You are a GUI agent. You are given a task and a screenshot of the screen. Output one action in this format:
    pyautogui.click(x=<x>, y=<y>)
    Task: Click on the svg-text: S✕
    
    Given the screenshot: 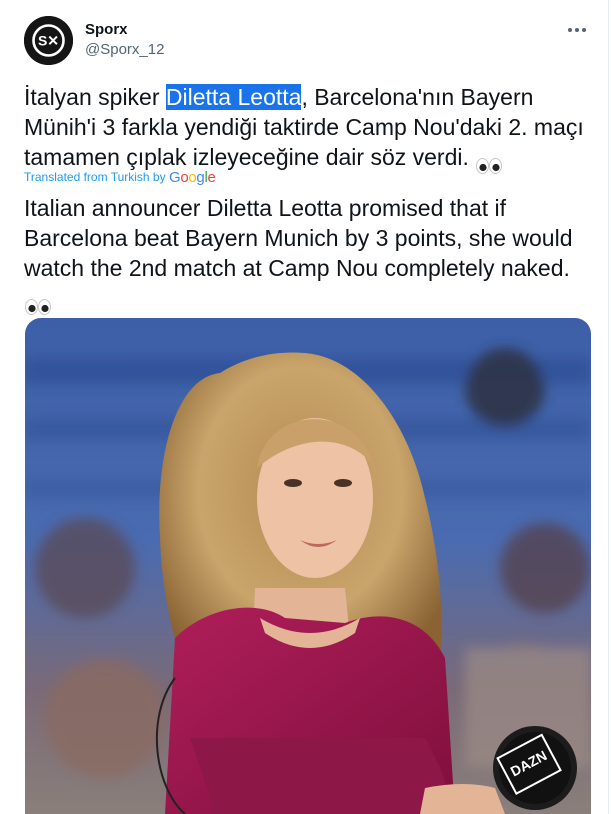 What is the action you would take?
    pyautogui.click(x=48, y=41)
    